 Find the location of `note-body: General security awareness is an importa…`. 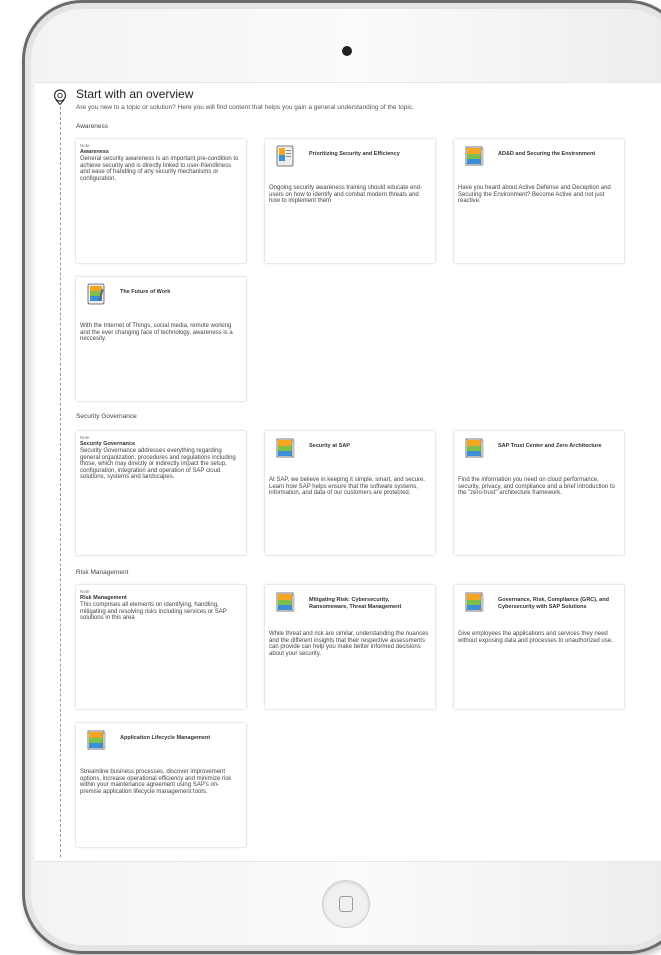

note-body: General security awareness is an importa… is located at coordinates (159, 169).